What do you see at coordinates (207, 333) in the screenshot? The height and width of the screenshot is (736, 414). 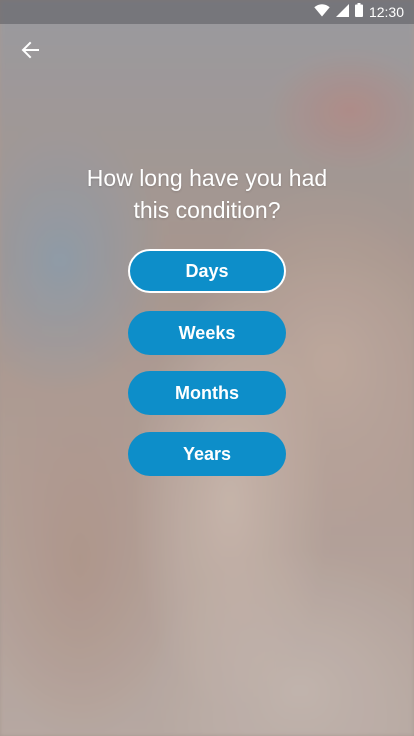 I see `option-weeks-button: Weeks` at bounding box center [207, 333].